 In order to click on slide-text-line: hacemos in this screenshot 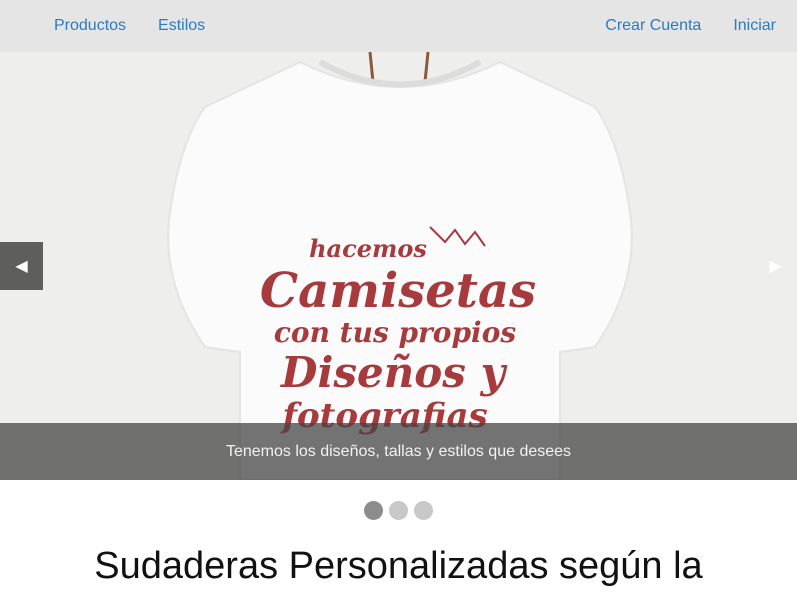, I will do `click(368, 248)`.